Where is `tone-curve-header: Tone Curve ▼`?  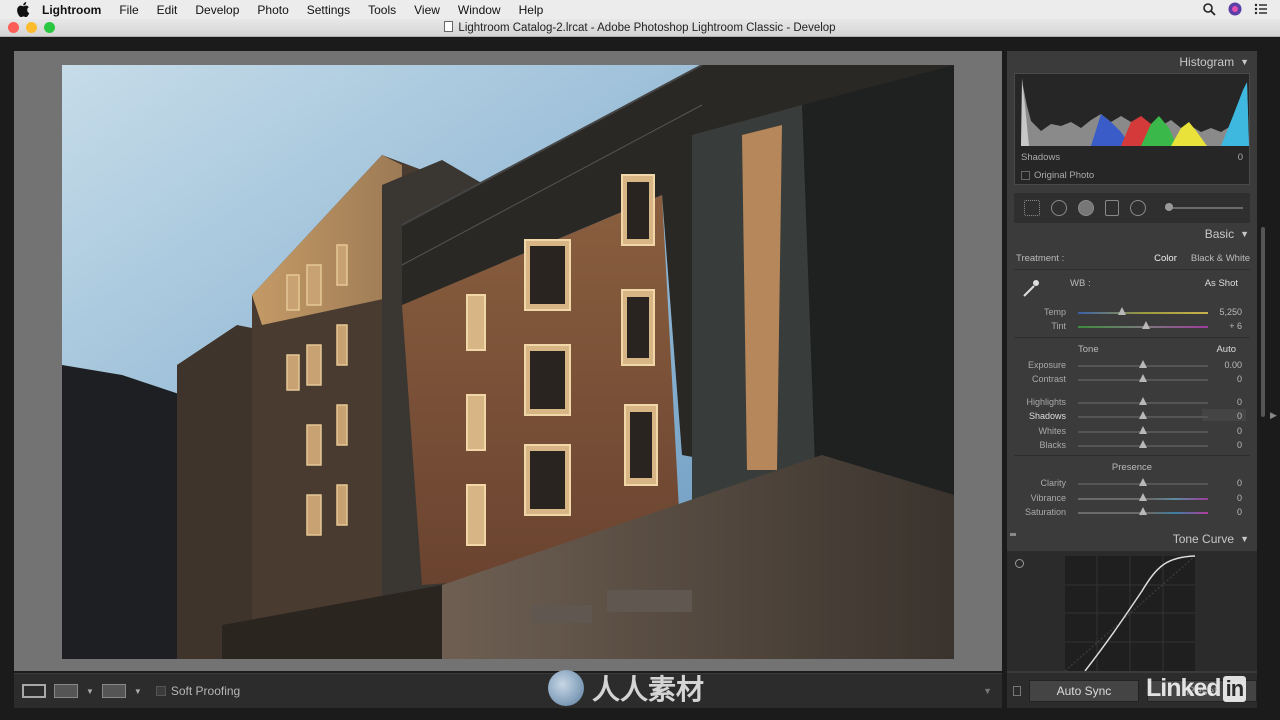
tone-curve-header: Tone Curve ▼ is located at coordinates (1132, 539).